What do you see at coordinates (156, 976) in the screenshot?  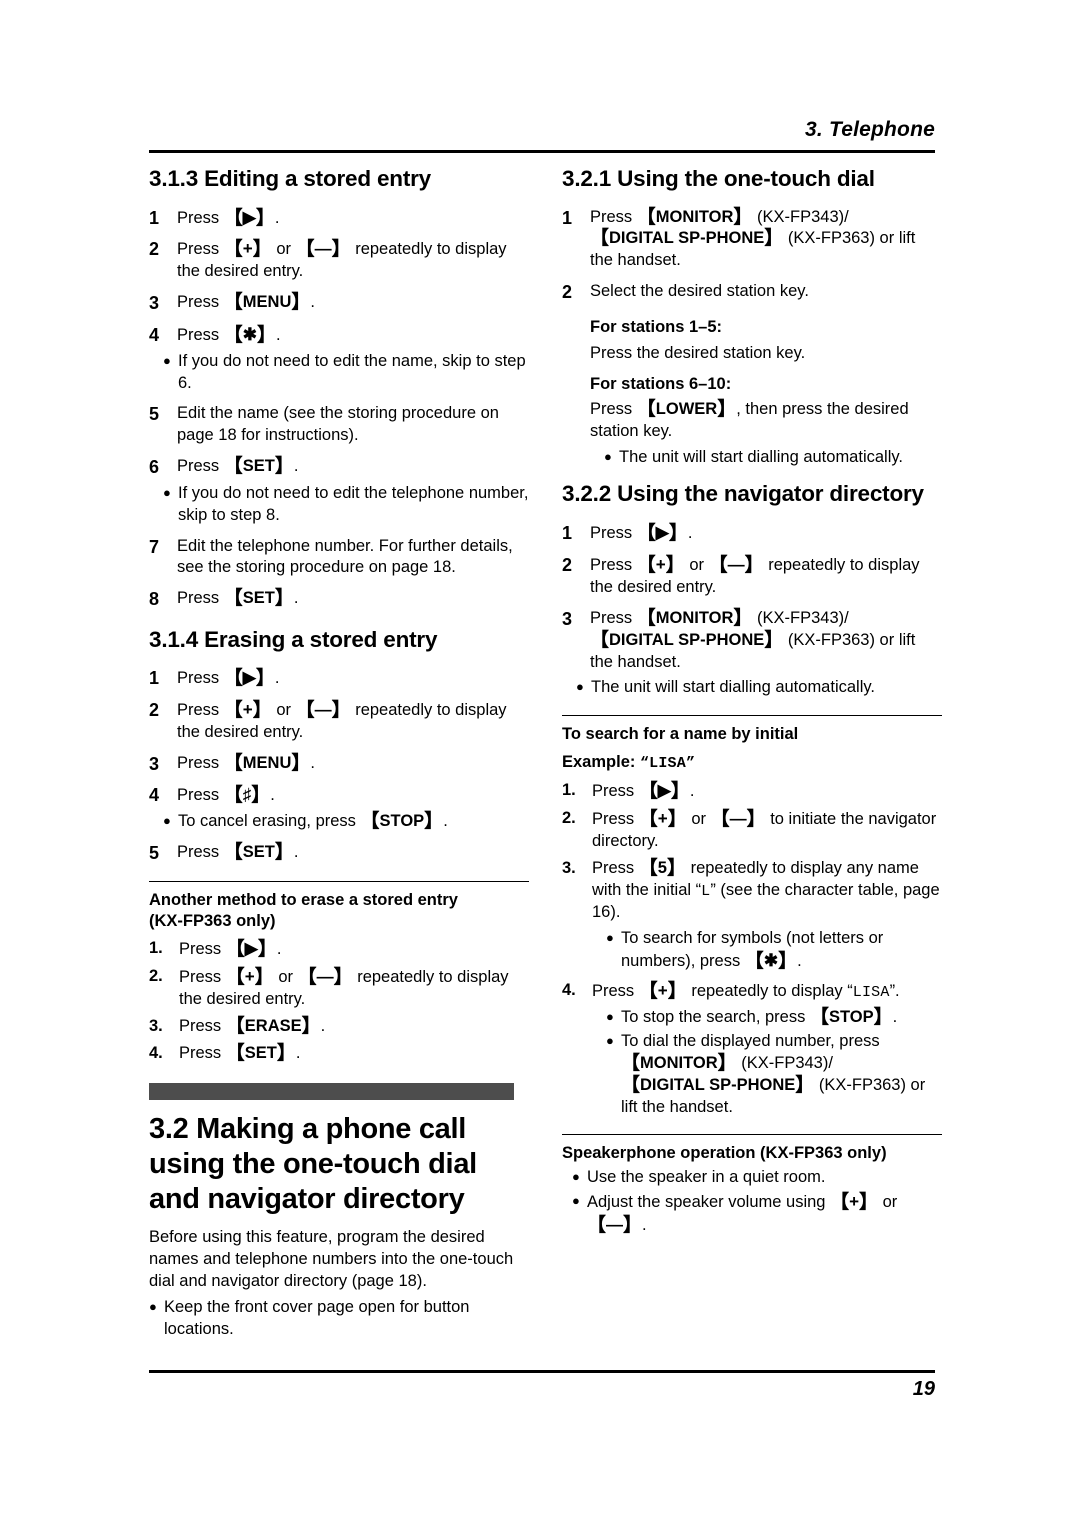 I see `step-number: 2.` at bounding box center [156, 976].